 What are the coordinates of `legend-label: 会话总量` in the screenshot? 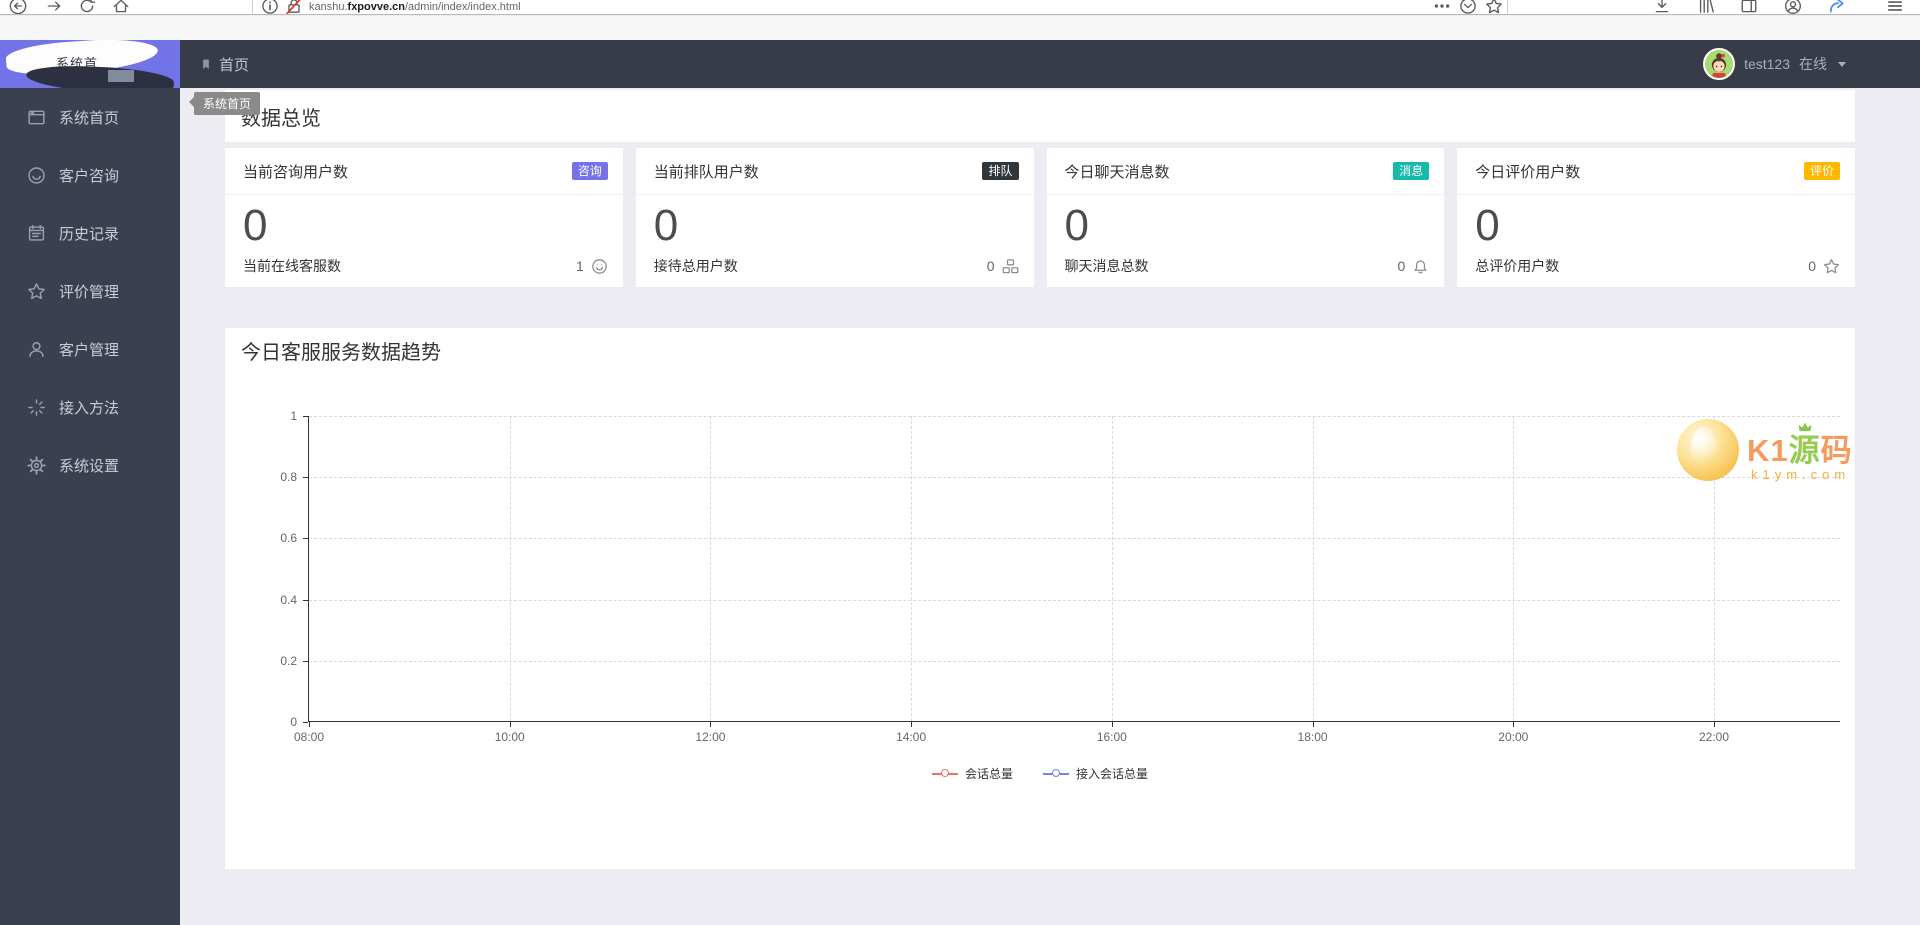 It's located at (988, 774).